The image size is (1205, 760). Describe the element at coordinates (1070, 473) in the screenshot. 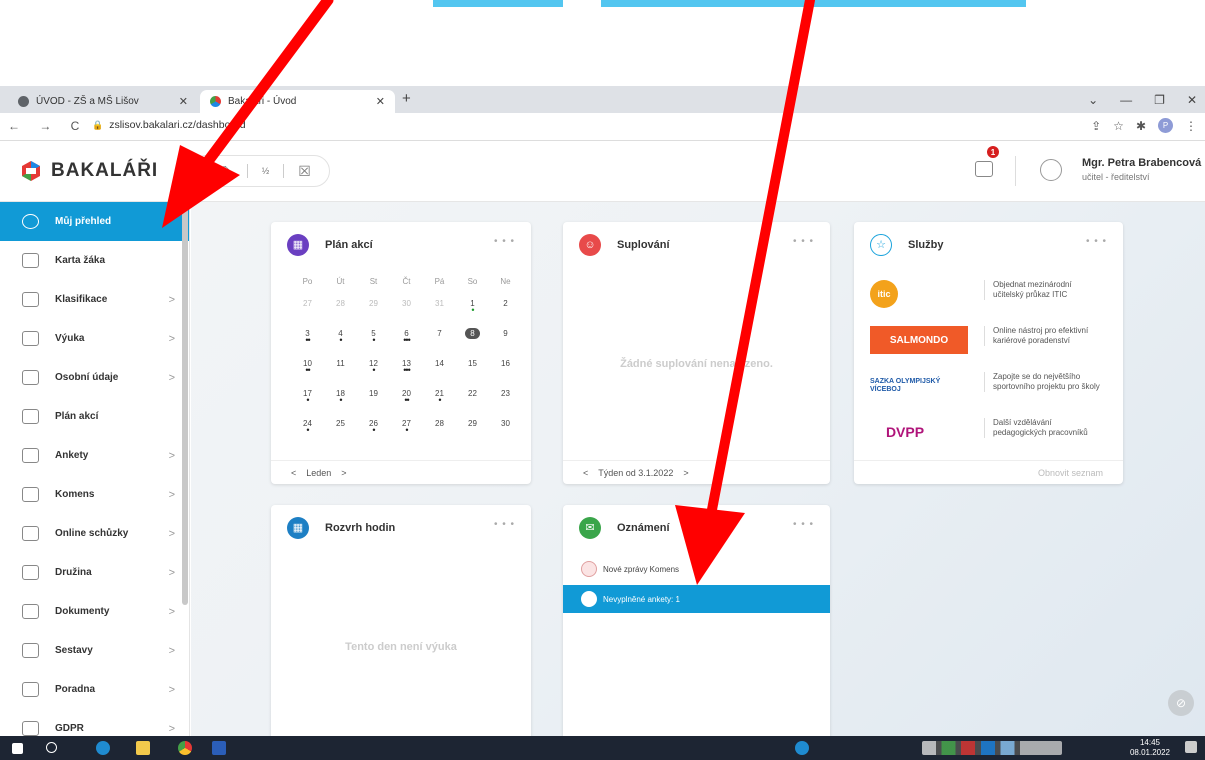

I see `refresh-link: Obnovit seznam` at that location.